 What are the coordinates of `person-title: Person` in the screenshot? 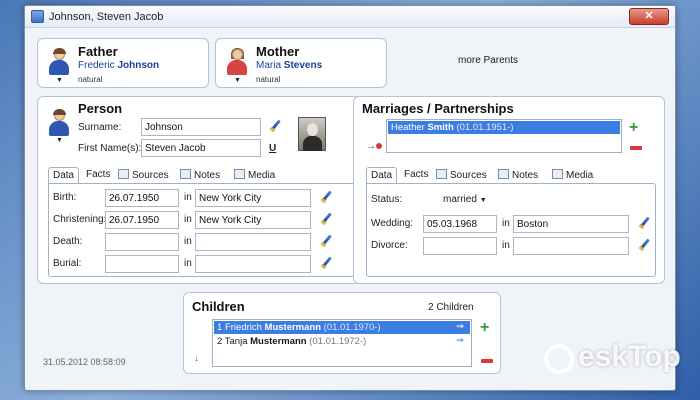 It's located at (100, 108).